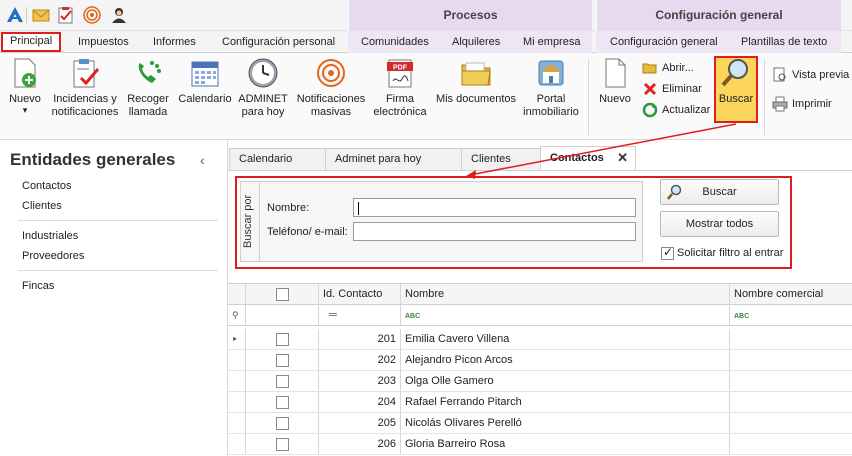 The width and height of the screenshot is (852, 456). What do you see at coordinates (38, 286) in the screenshot?
I see `sidebar-item-fincas: Fincas` at bounding box center [38, 286].